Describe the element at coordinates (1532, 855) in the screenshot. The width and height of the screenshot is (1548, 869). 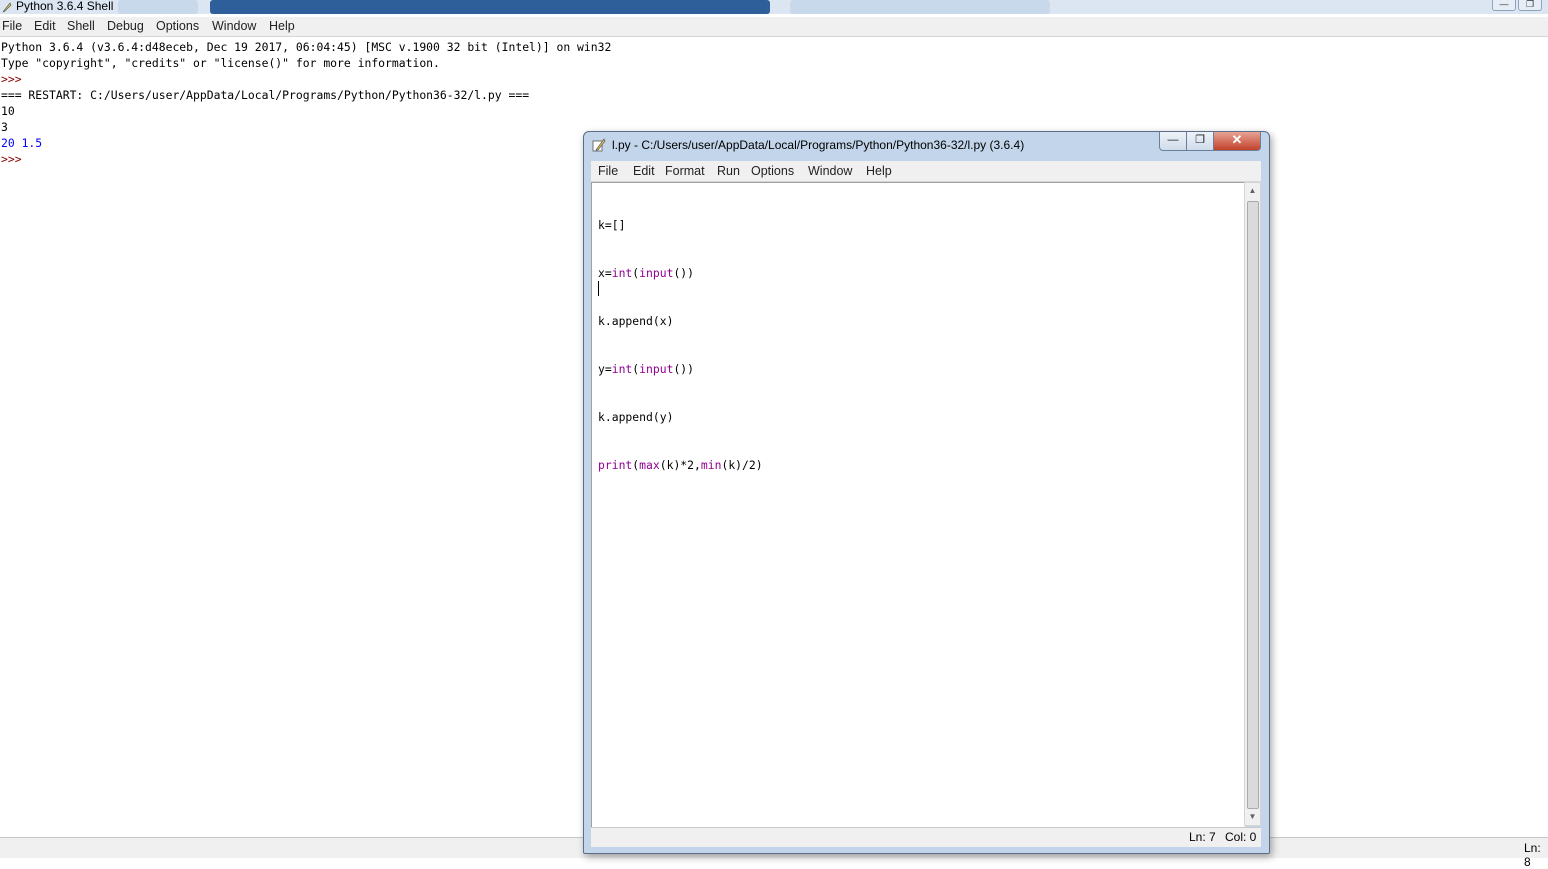
I see `shell-line-indicator: Ln: 8` at that location.